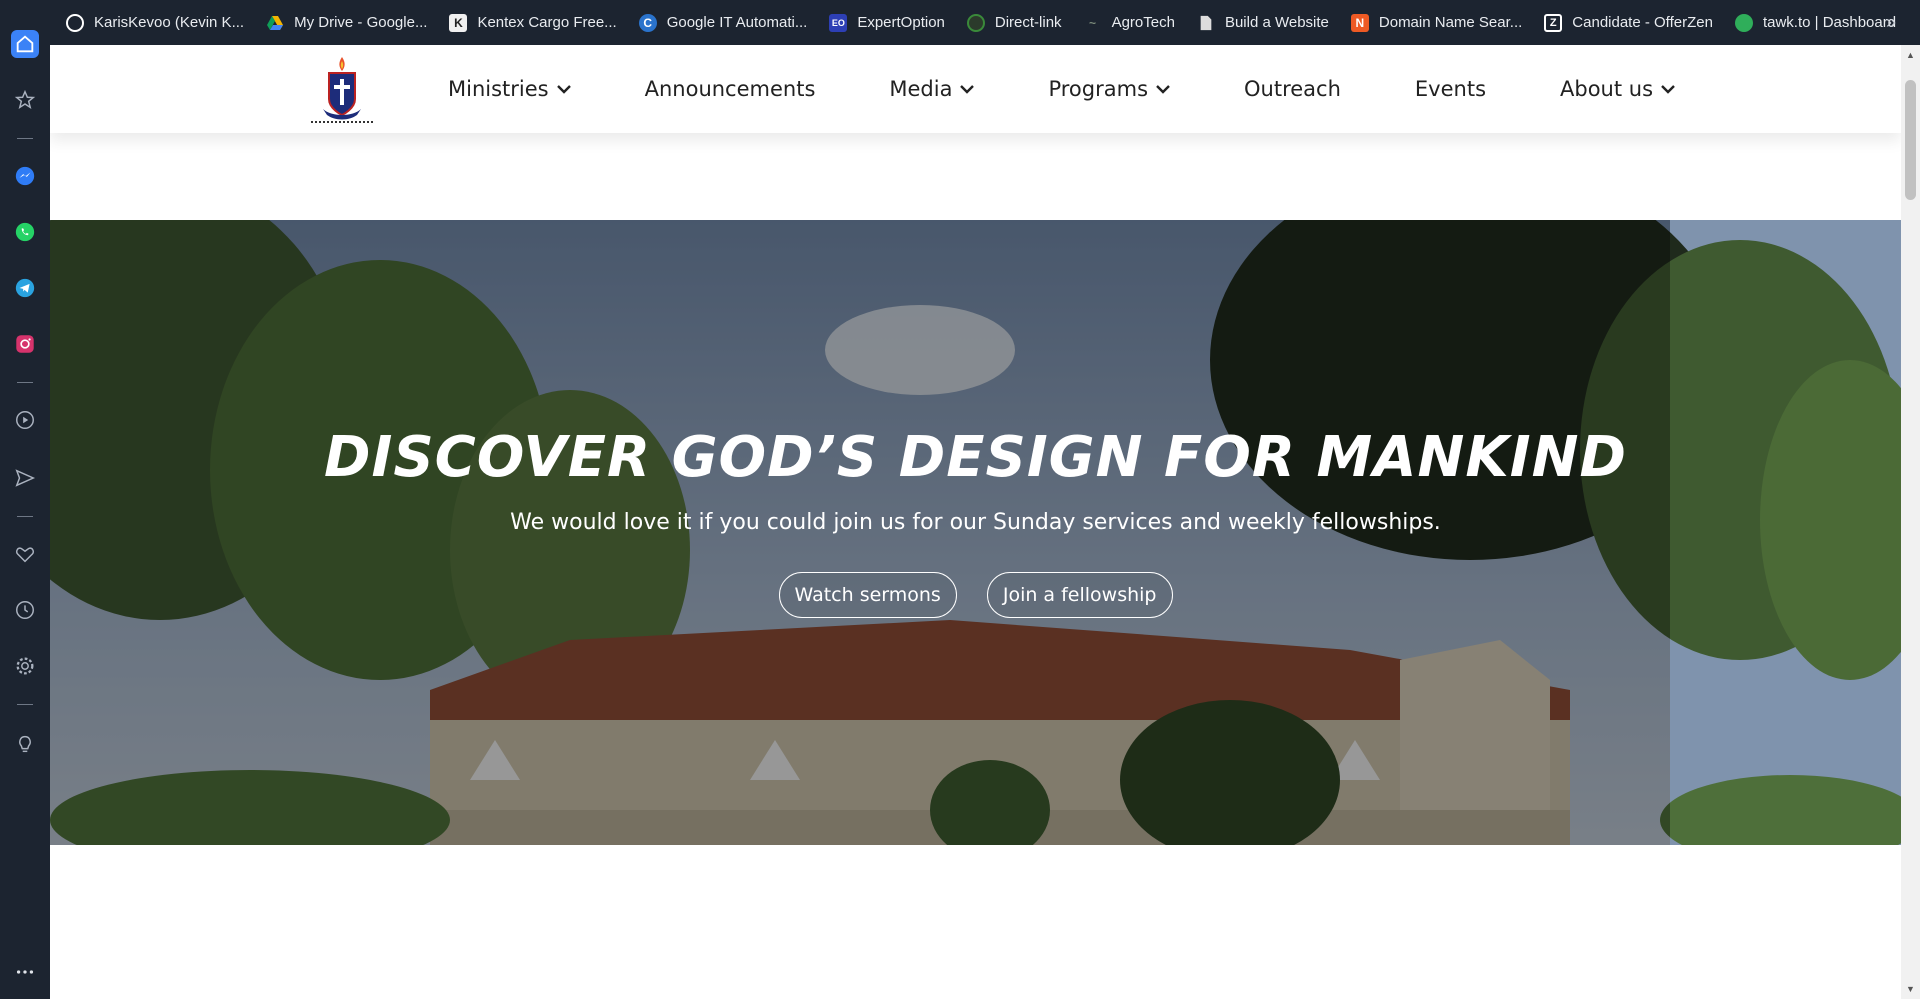 The height and width of the screenshot is (999, 1920). Describe the element at coordinates (838, 22) in the screenshot. I see `expertoption-icon: EO` at that location.